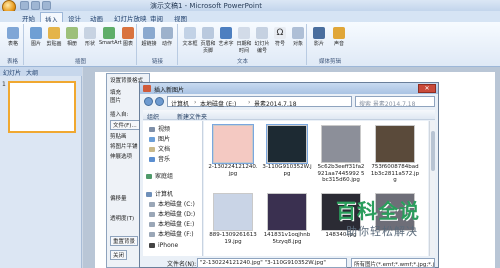  What do you see at coordinates (156, 17) in the screenshot?
I see `tab-review: 审阅` at bounding box center [156, 17].